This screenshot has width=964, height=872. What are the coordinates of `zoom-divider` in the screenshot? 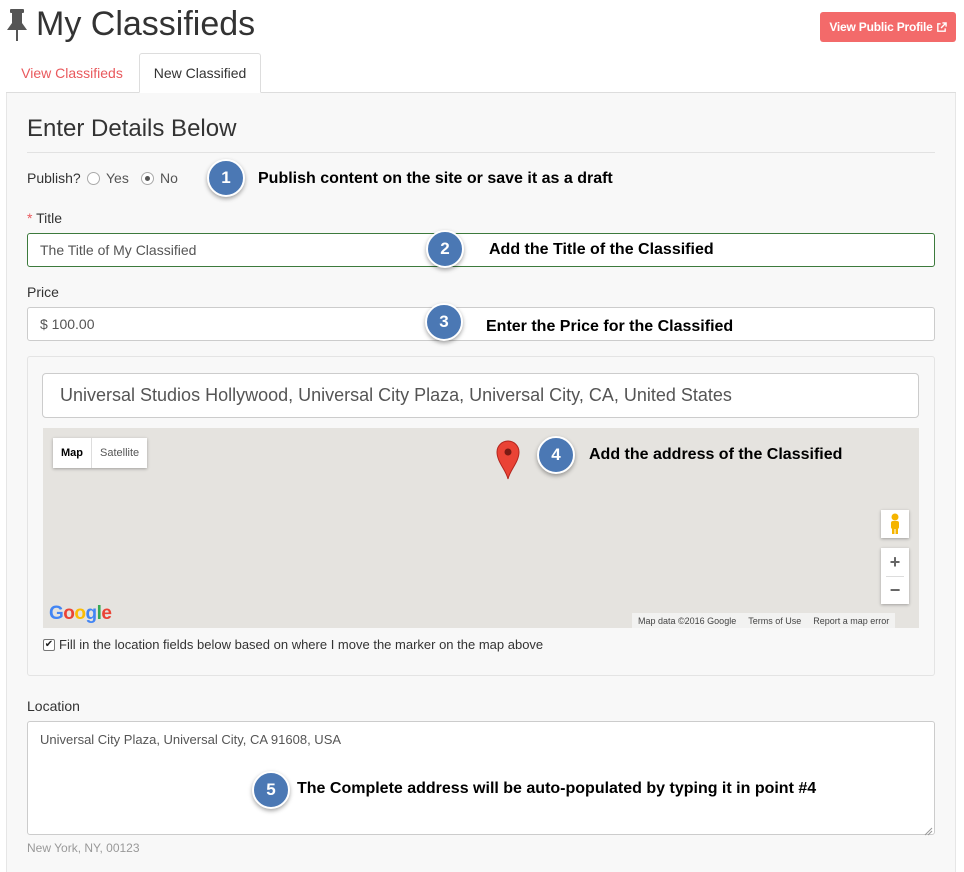 It's located at (895, 576).